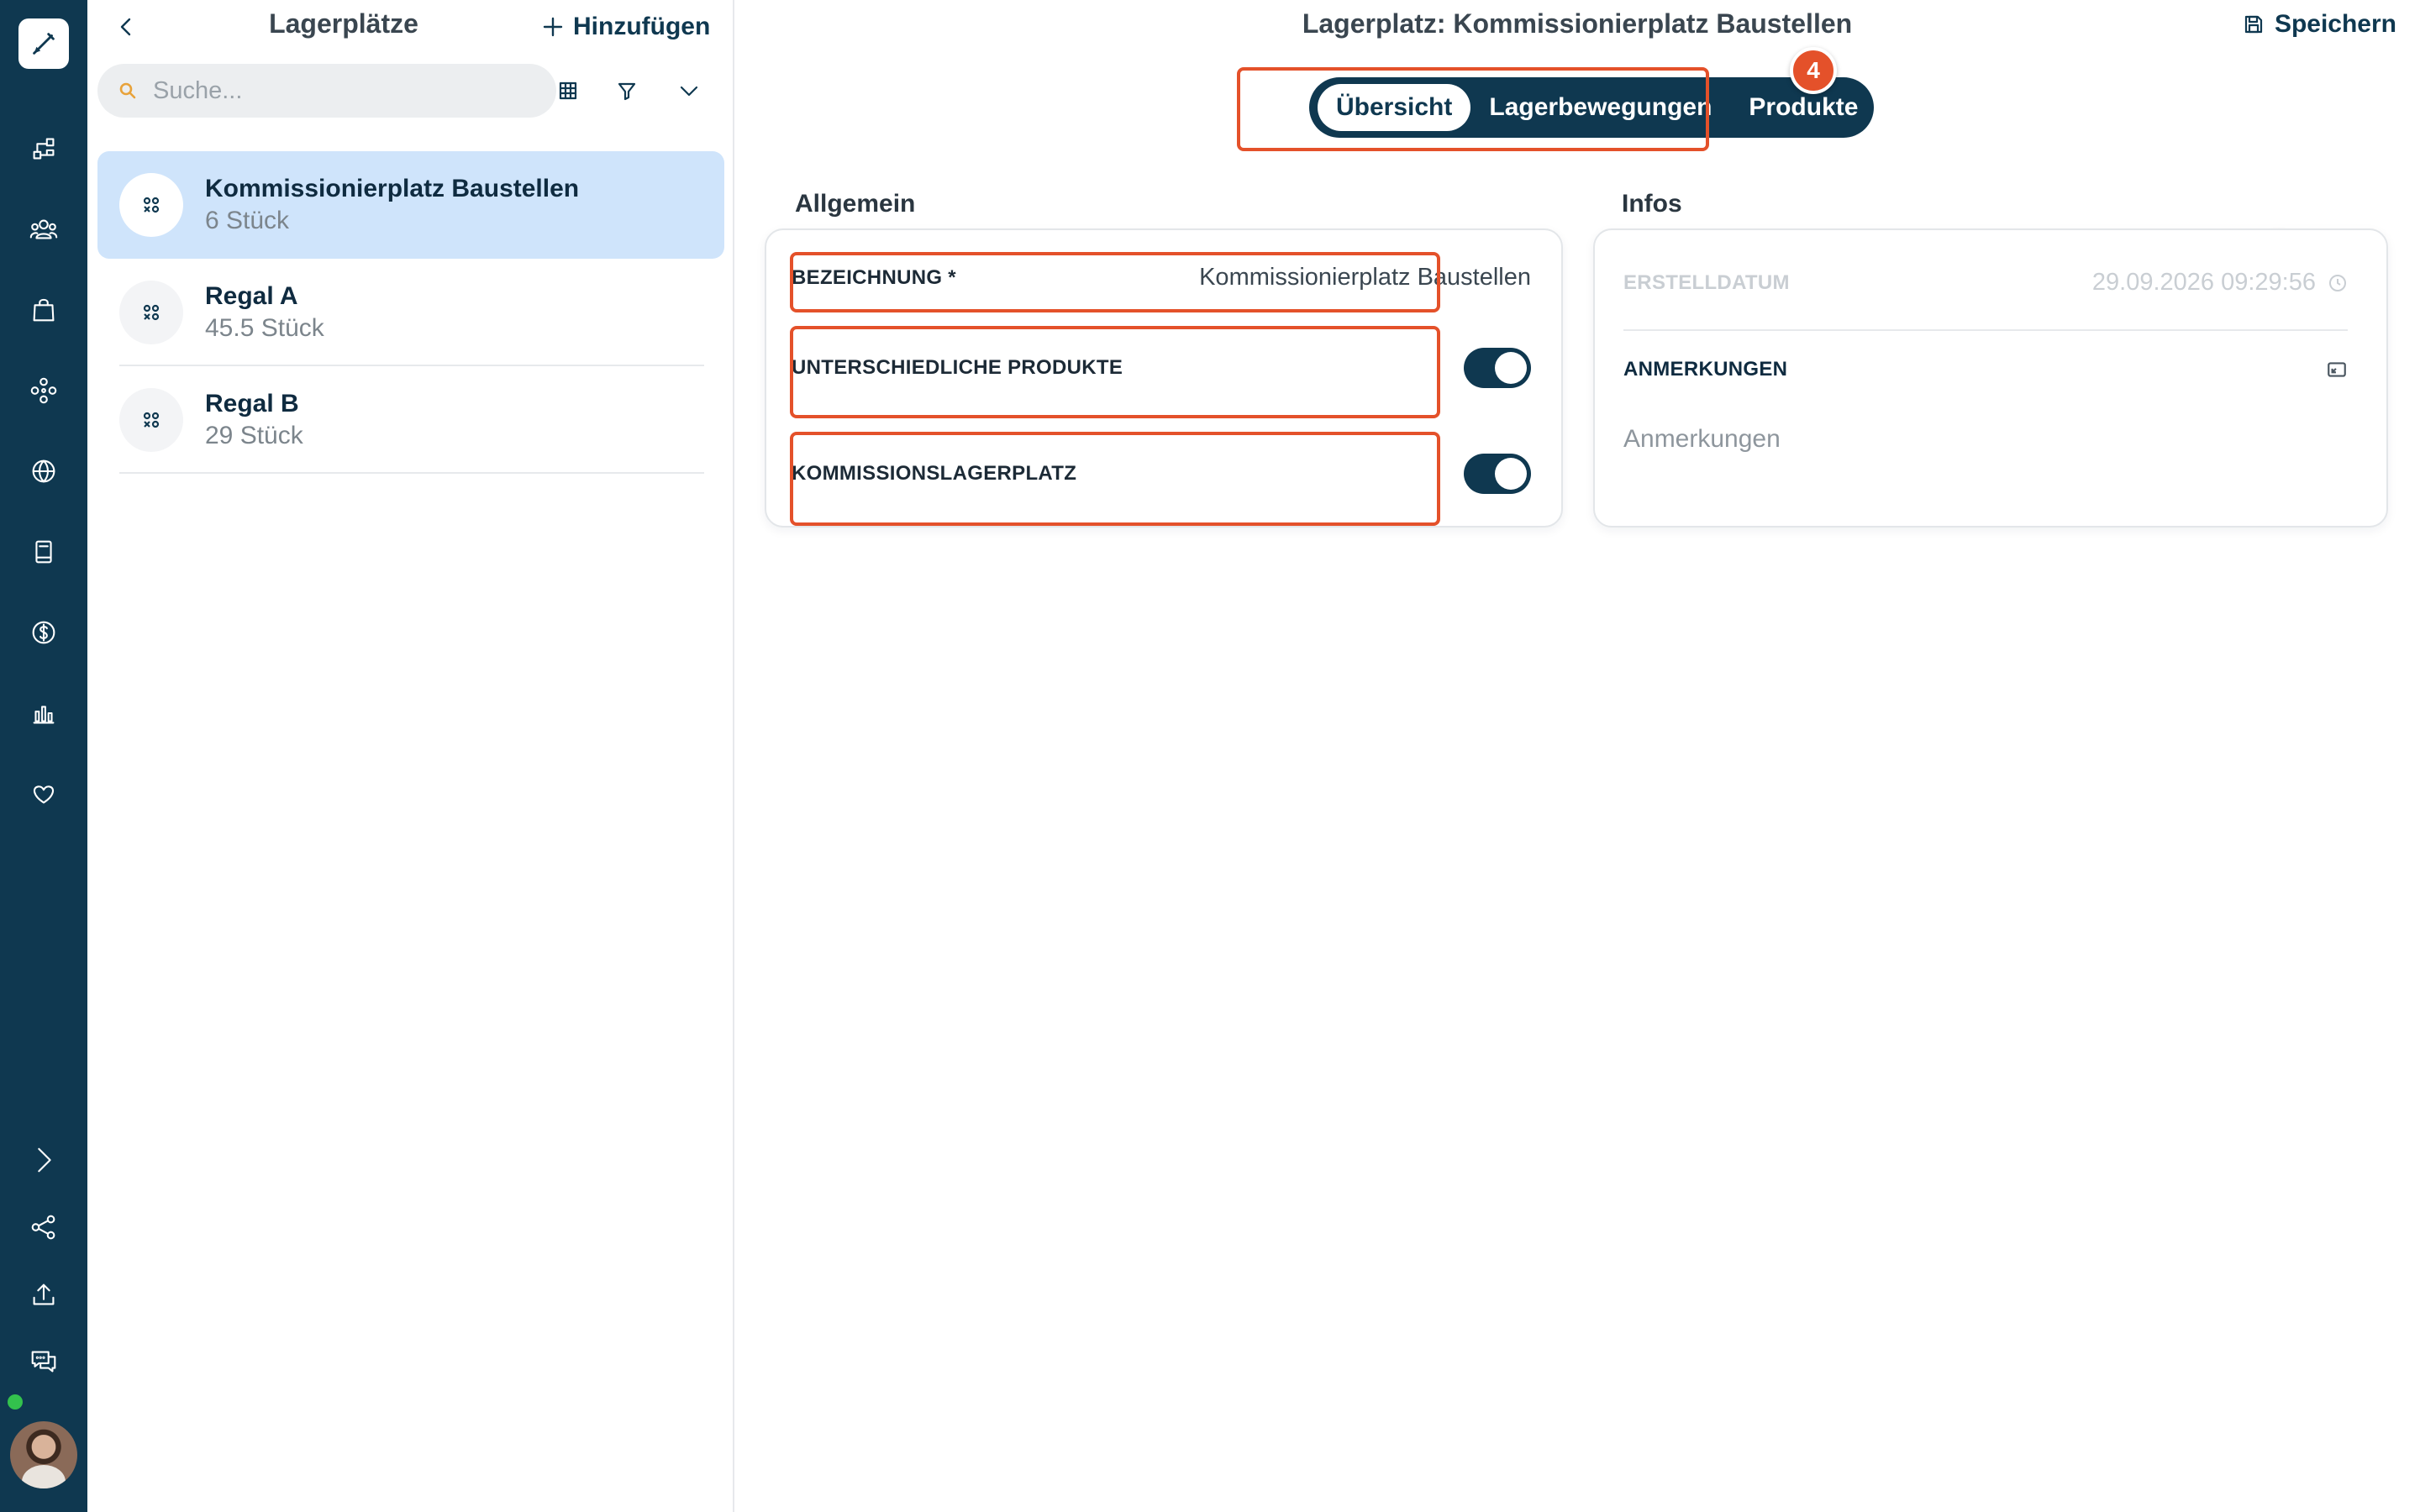 The image size is (2420, 1512). What do you see at coordinates (15, 1402) in the screenshot?
I see `online-status-indicator` at bounding box center [15, 1402].